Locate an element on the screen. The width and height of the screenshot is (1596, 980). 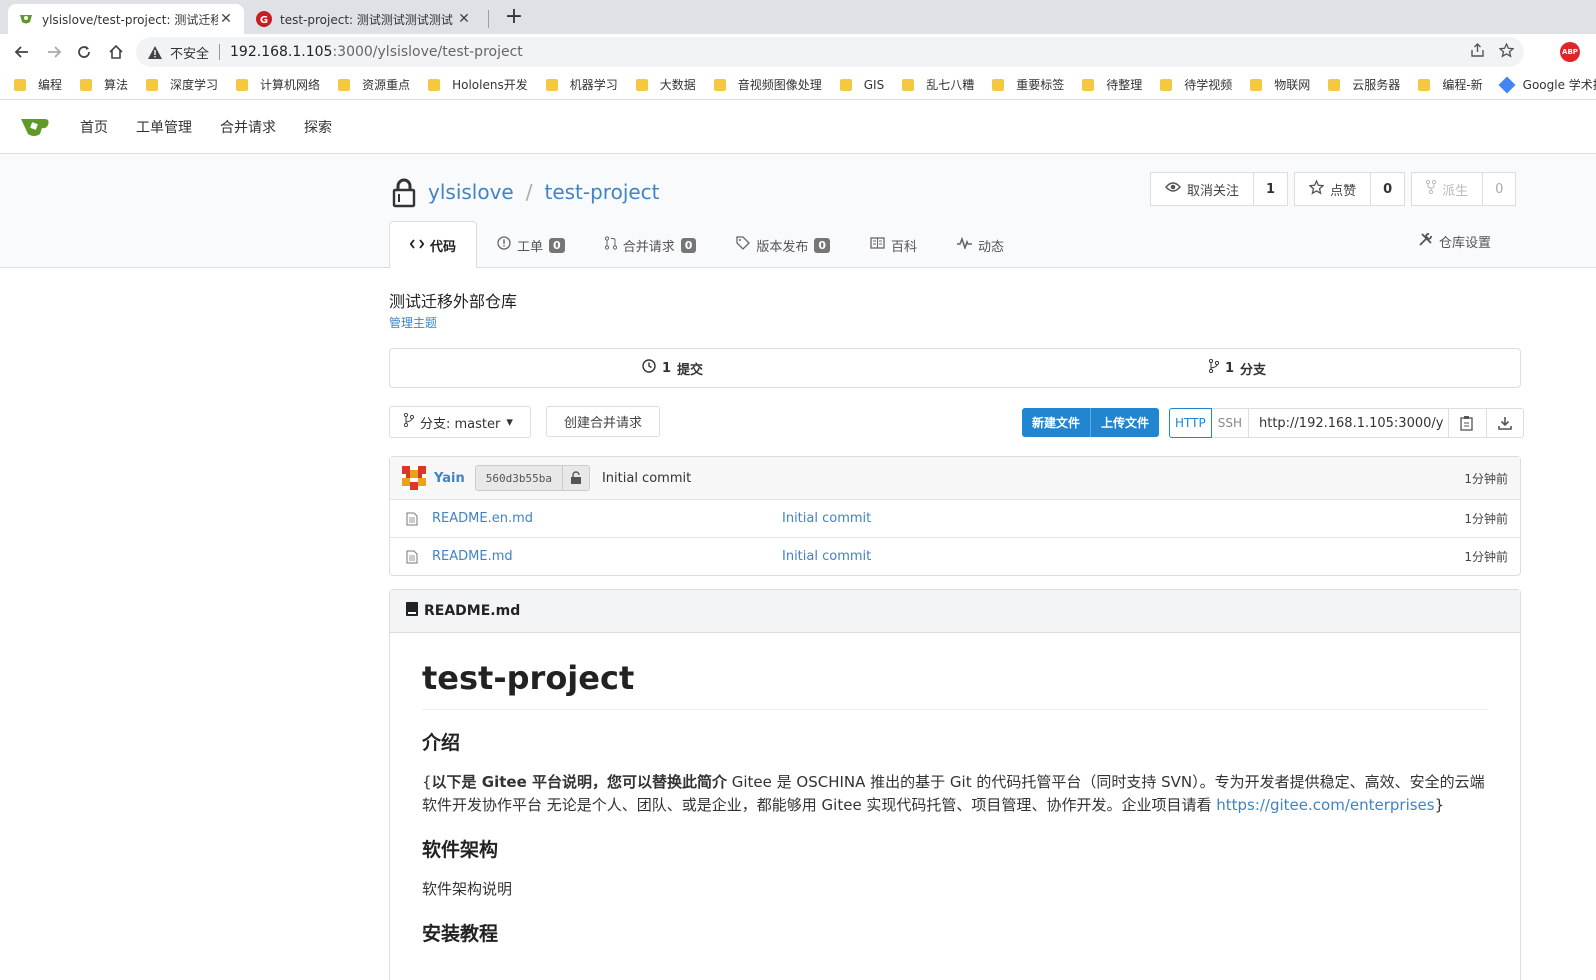
nav-explore: 探索 is located at coordinates (318, 127).